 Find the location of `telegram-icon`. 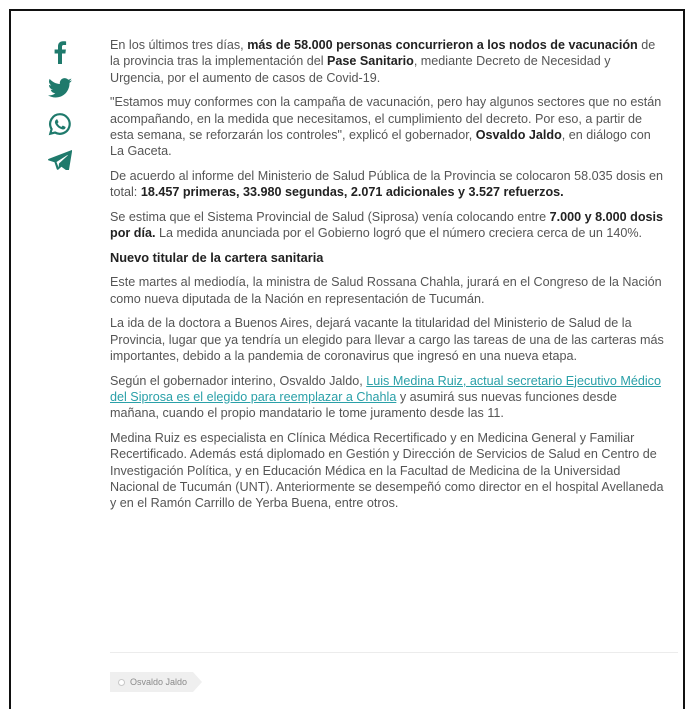

telegram-icon is located at coordinates (60, 160).